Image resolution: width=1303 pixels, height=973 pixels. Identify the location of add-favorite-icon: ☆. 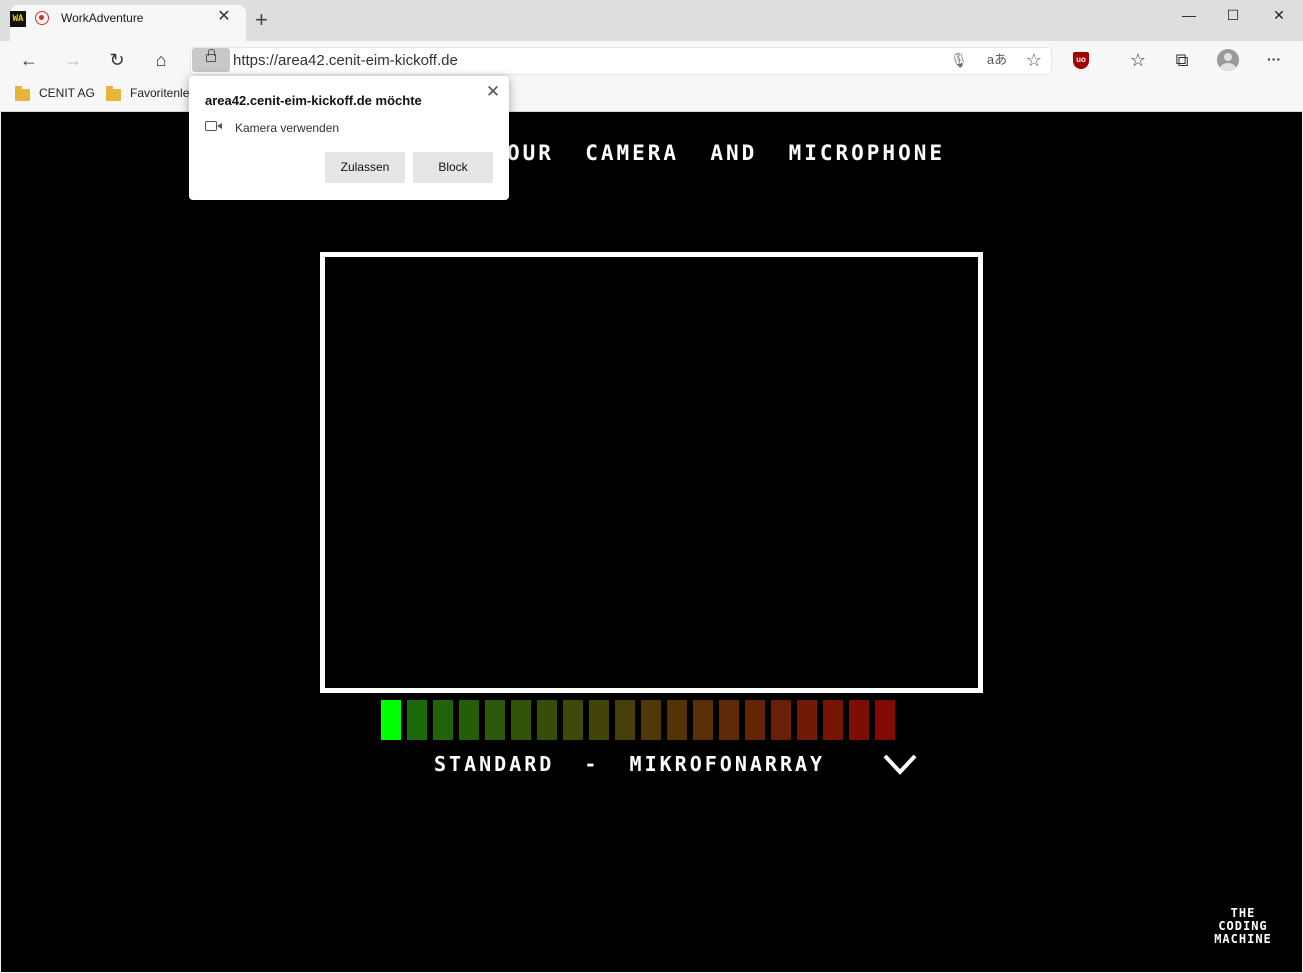
(1034, 60).